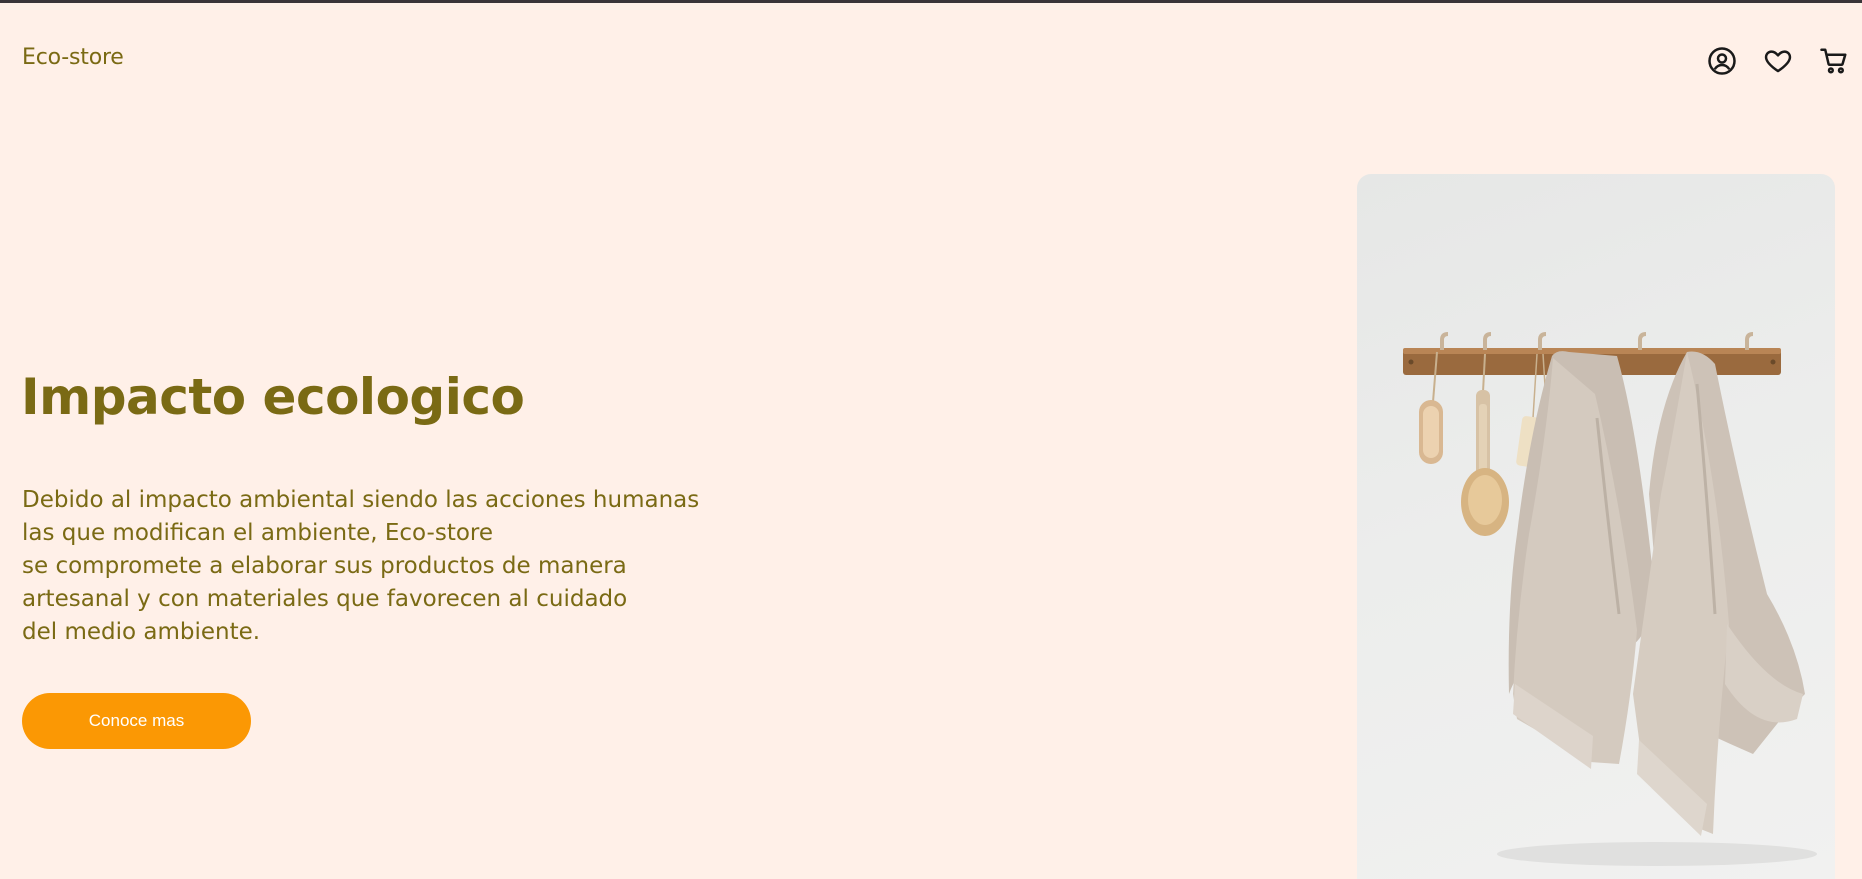 This screenshot has height=879, width=1862. What do you see at coordinates (931, 58) in the screenshot?
I see `site-header: Eco-store` at bounding box center [931, 58].